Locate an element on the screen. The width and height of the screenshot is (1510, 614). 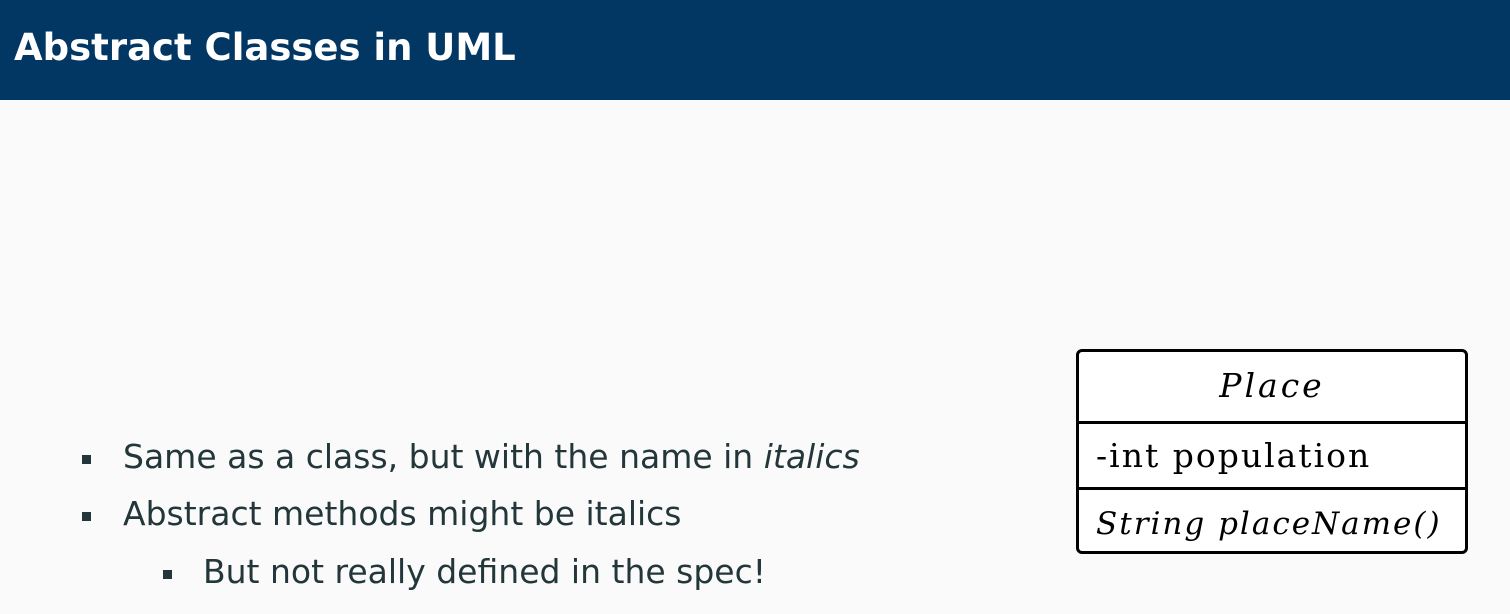
uml-class-box: Place -int population String placeName() is located at coordinates (1272, 451).